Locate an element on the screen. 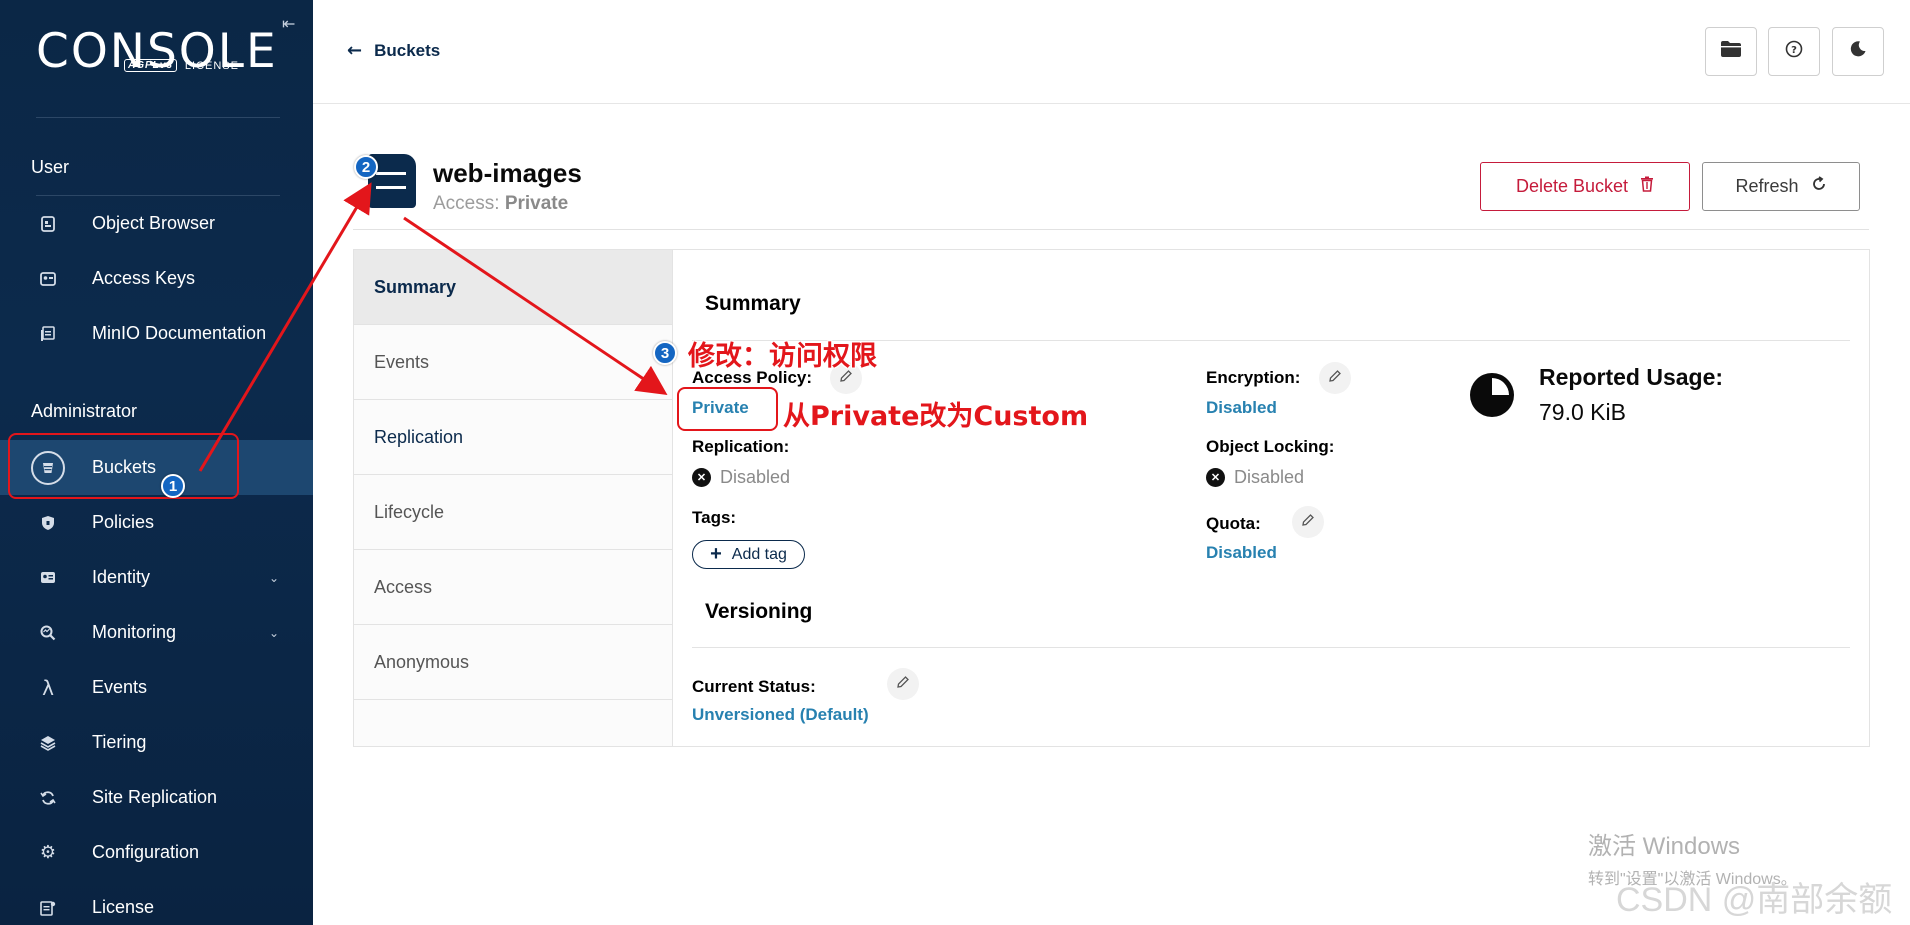 Image resolution: width=1910 pixels, height=925 pixels. sidebar-item-tiering: Tiering is located at coordinates (156, 742).